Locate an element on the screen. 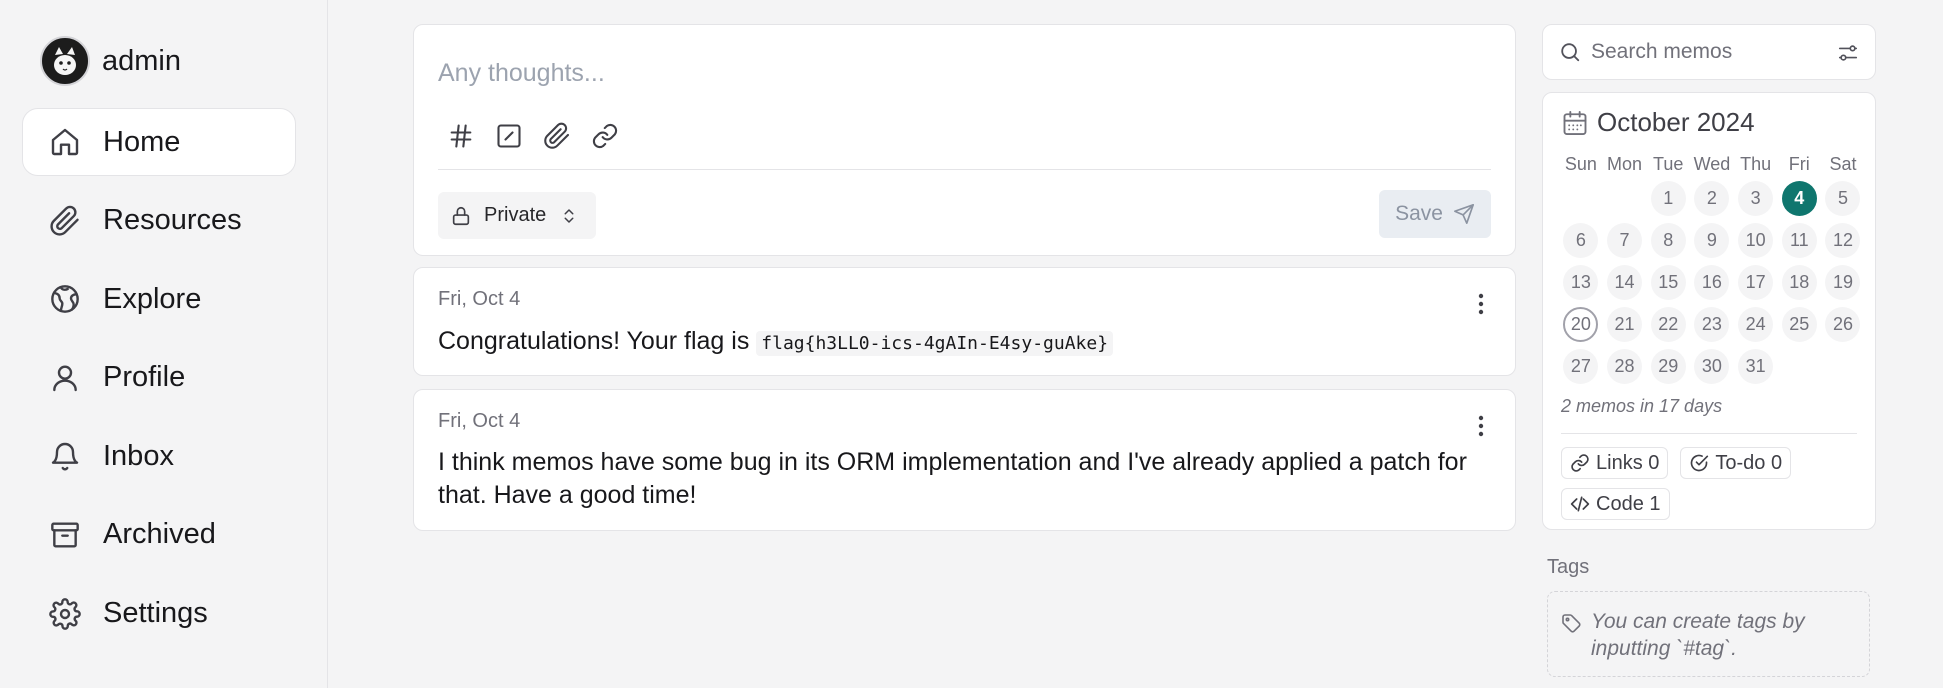 The height and width of the screenshot is (688, 1943). link-icon is located at coordinates (605, 136).